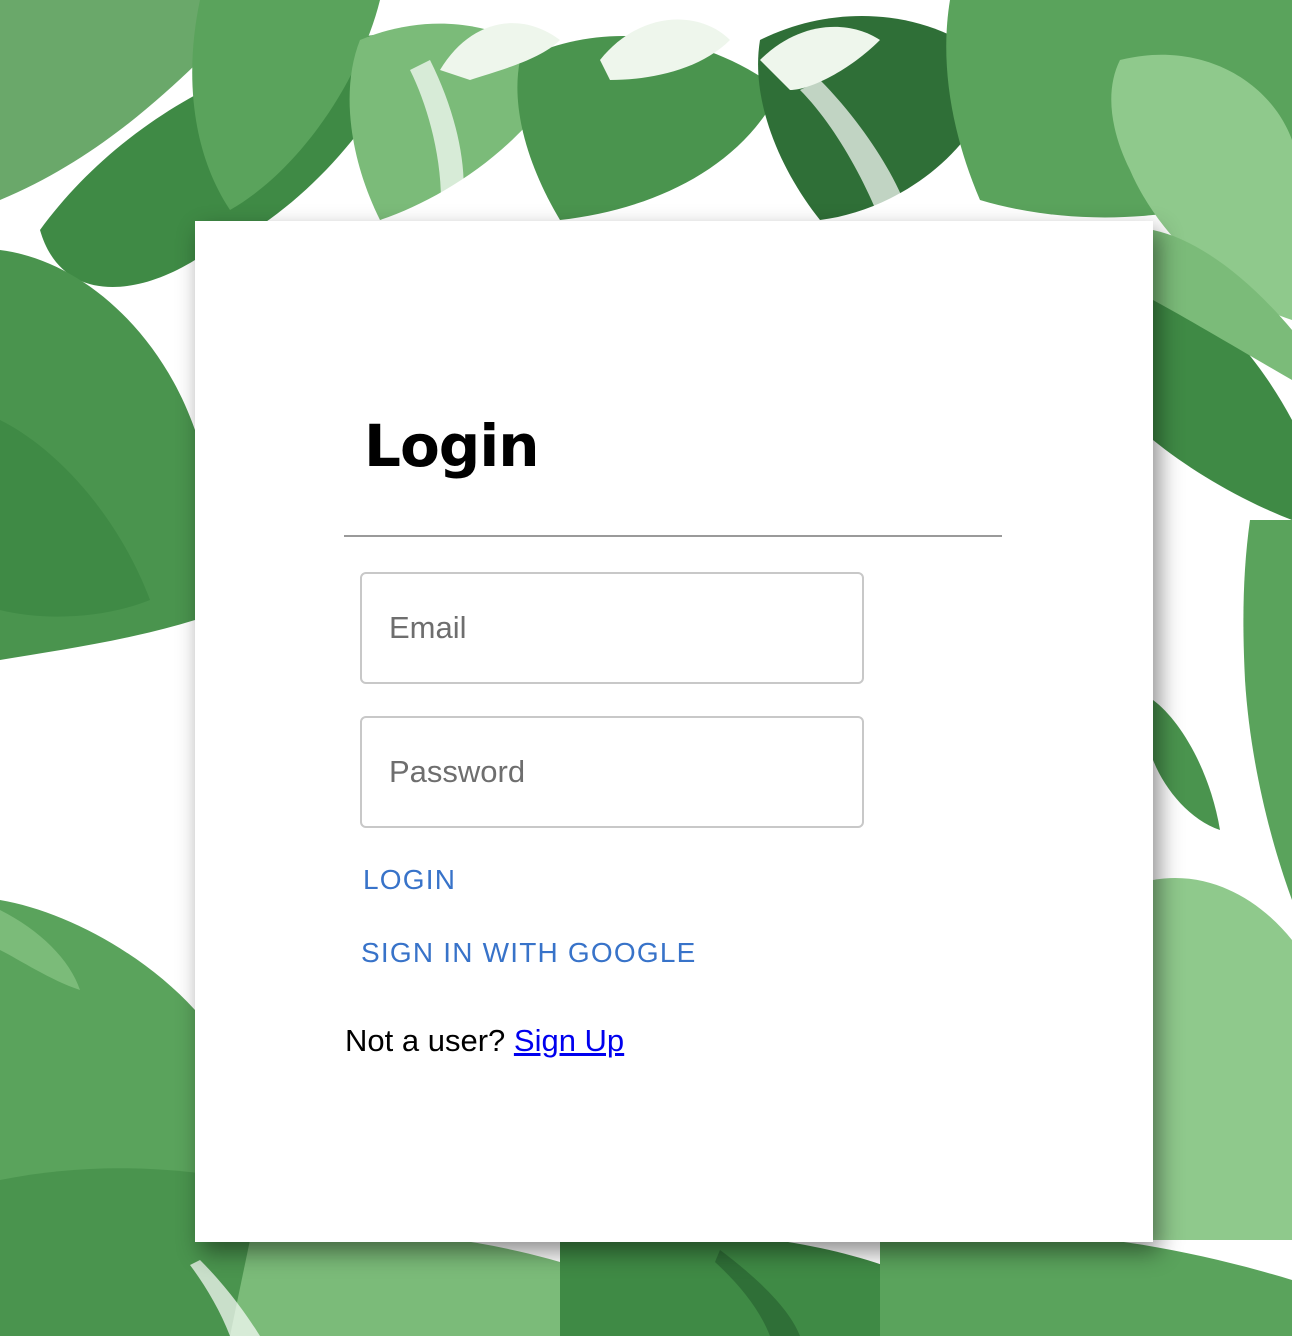 The width and height of the screenshot is (1292, 1336). I want to click on password-field, so click(612, 772).